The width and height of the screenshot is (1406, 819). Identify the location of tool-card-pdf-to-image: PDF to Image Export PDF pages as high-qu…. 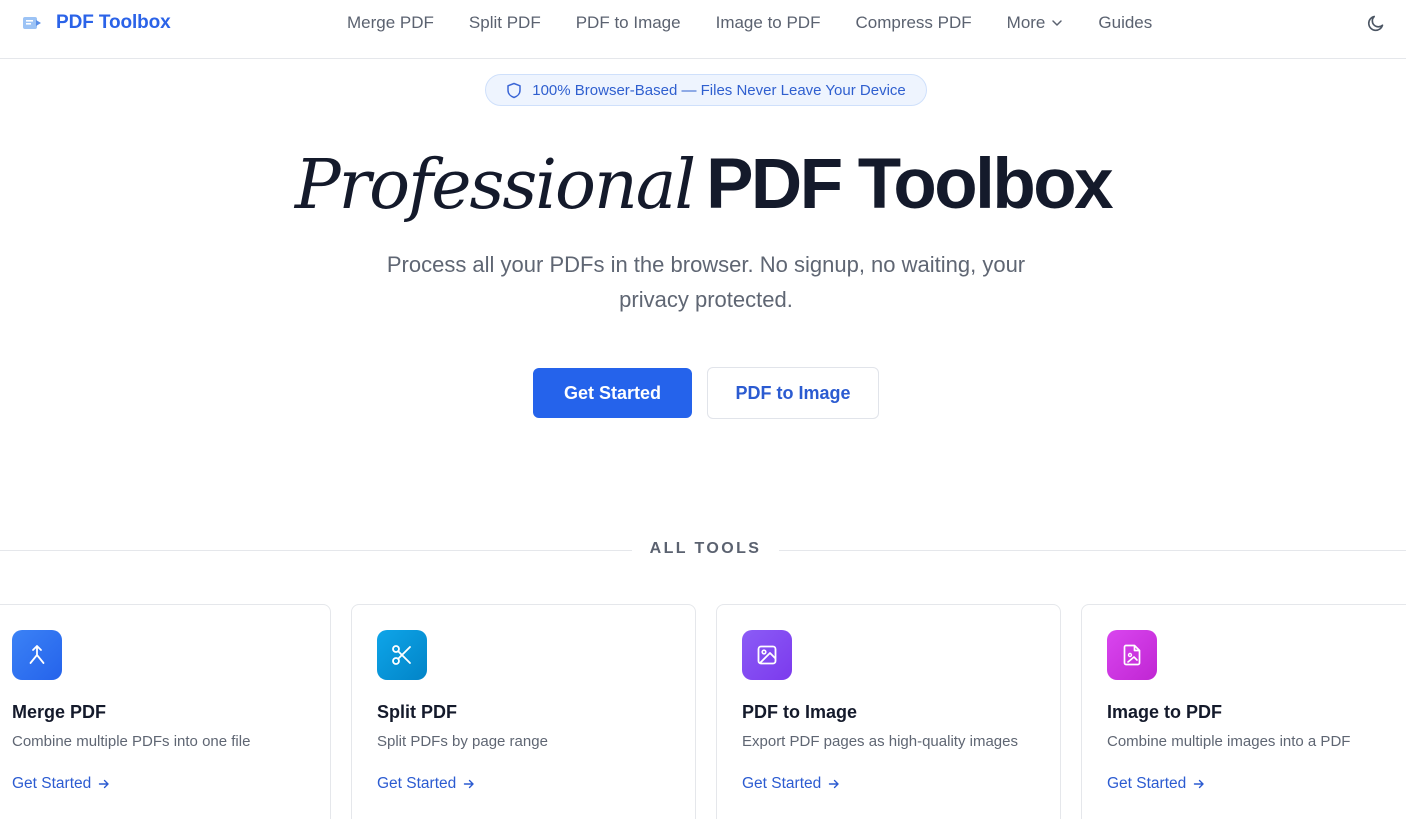
(888, 711).